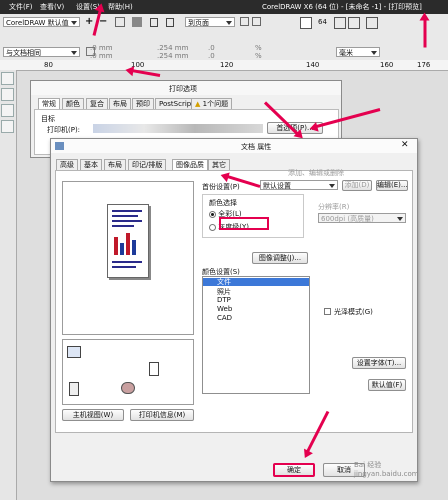  I want to click on ruler-label: 140, so click(313, 65).